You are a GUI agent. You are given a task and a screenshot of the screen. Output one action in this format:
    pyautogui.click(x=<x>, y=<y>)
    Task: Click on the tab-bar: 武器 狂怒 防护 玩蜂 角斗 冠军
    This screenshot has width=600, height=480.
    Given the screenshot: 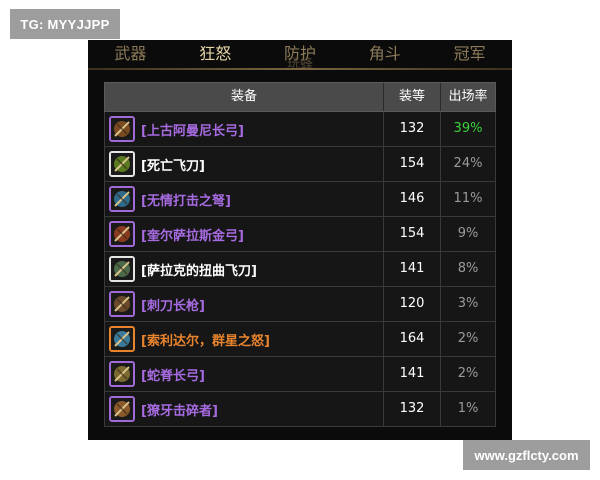 What is the action you would take?
    pyautogui.click(x=300, y=56)
    